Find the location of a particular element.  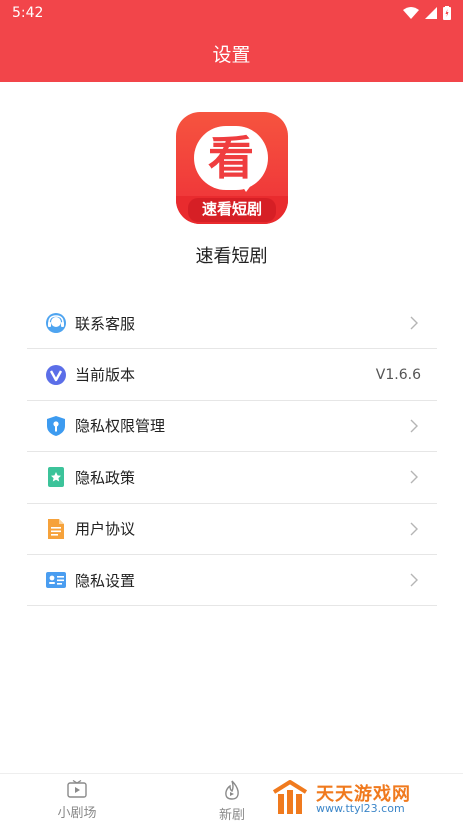

header: 5:42 设置 is located at coordinates (231, 41).